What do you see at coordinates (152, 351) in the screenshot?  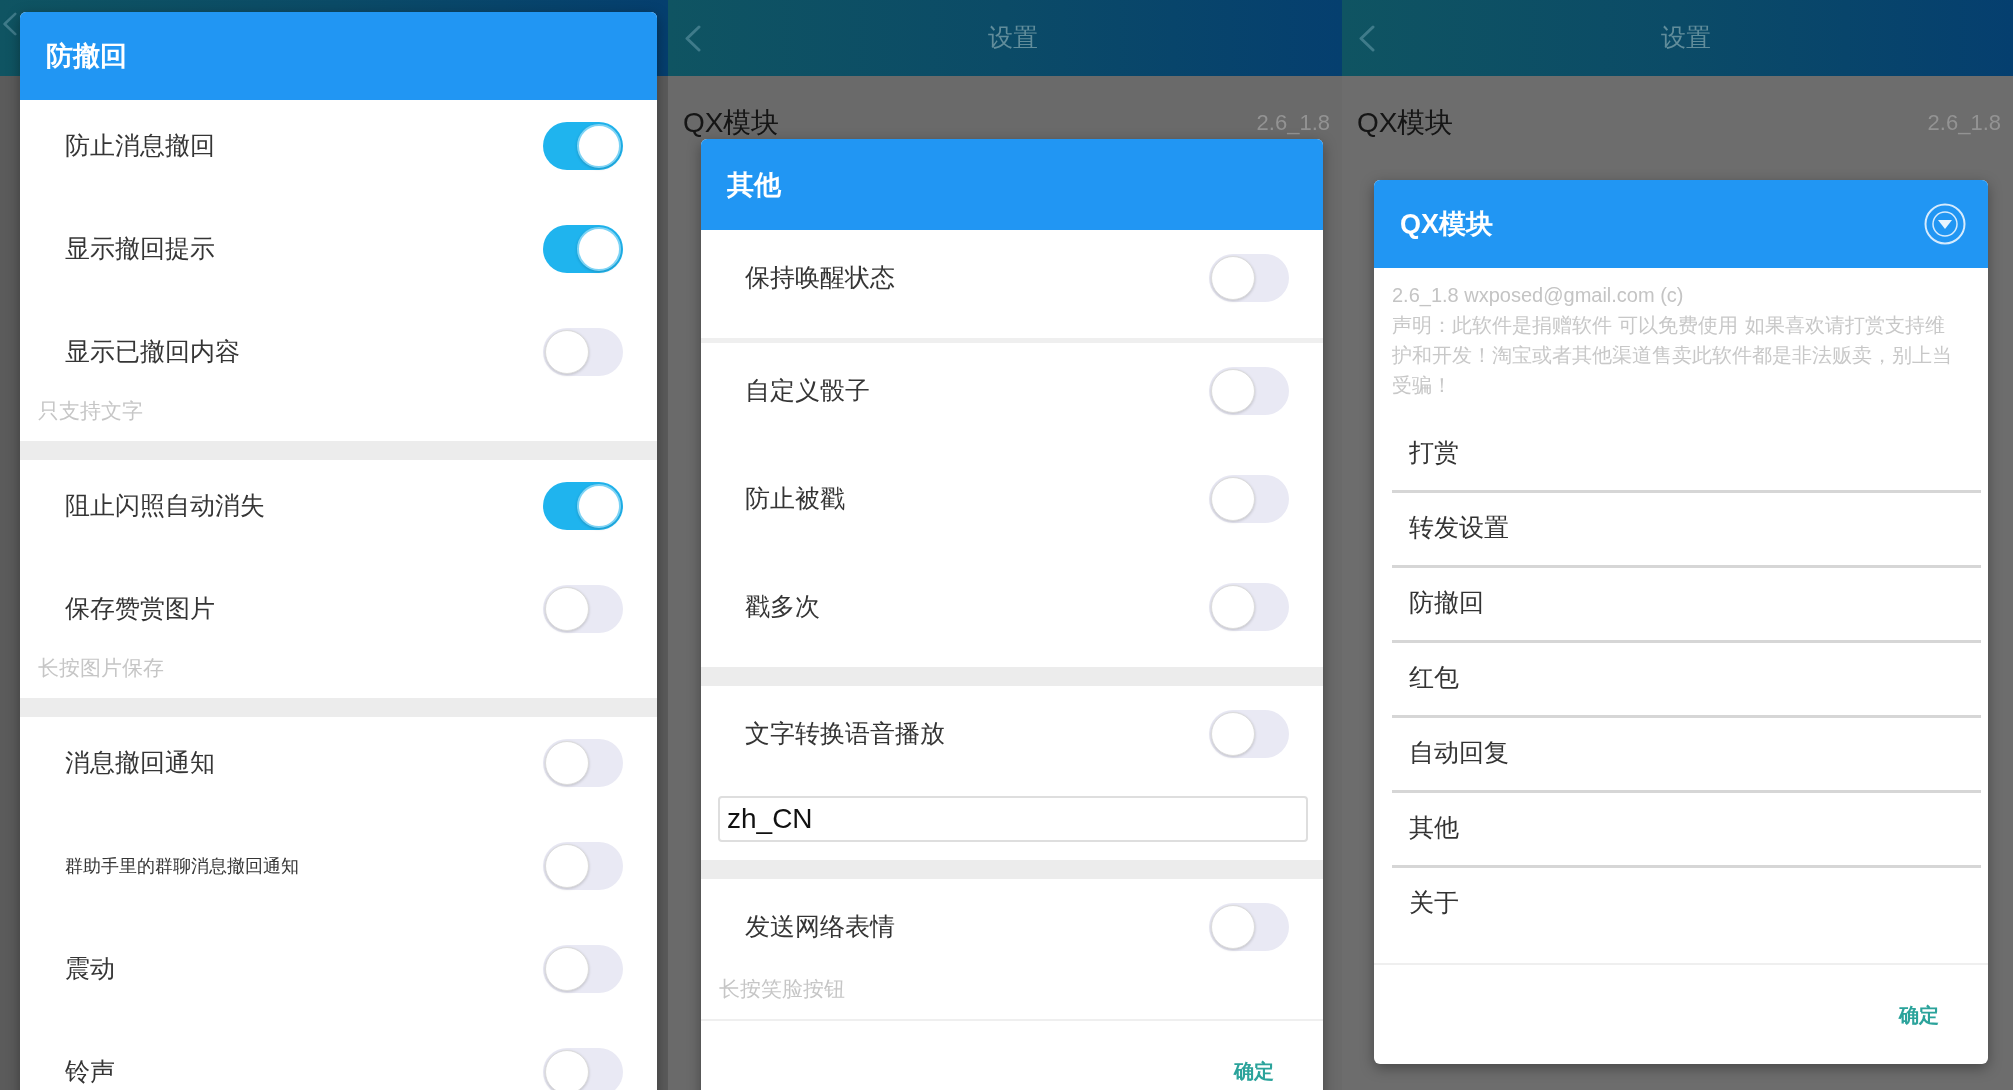 I see `setting-label: 显示已撤回内容` at bounding box center [152, 351].